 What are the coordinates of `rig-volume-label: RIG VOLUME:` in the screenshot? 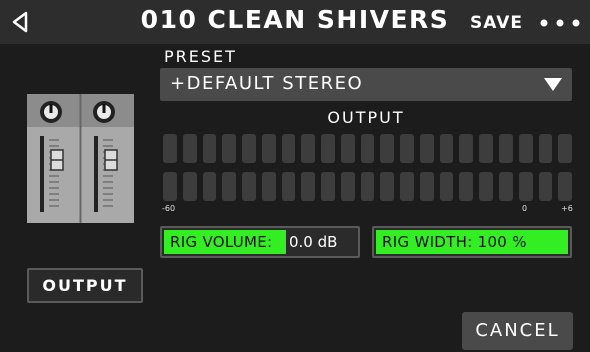 It's located at (221, 242).